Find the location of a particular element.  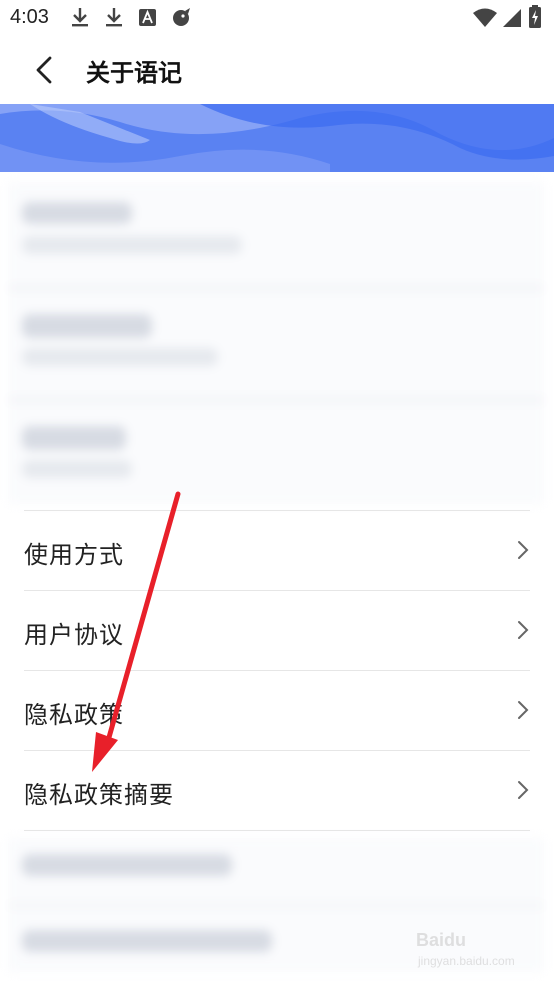

page-title: 关于语记 is located at coordinates (134, 73).